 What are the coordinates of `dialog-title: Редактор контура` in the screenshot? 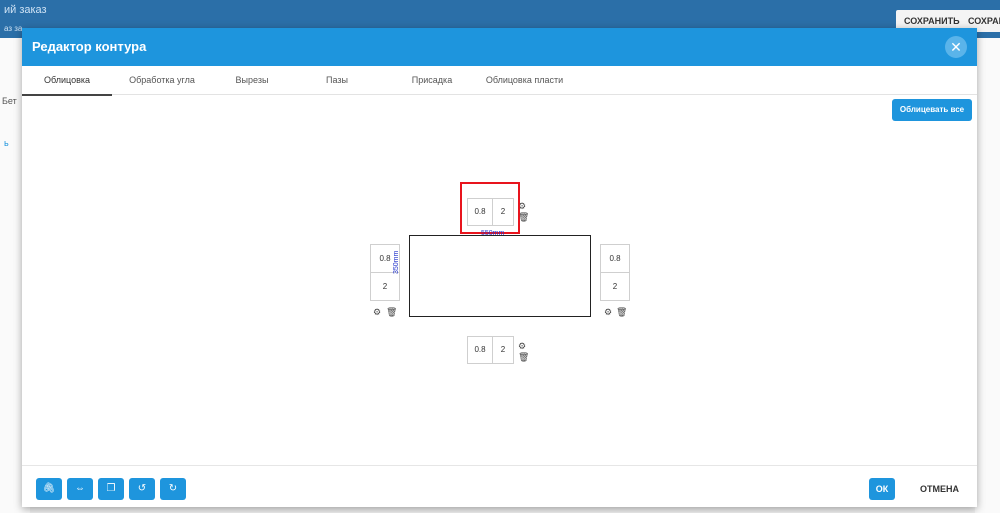 It's located at (89, 46).